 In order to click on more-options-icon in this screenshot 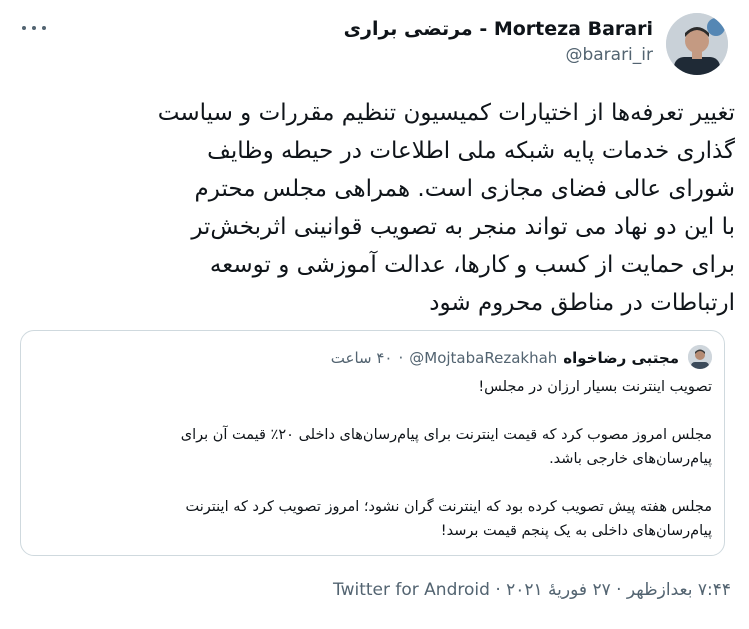, I will do `click(34, 28)`.